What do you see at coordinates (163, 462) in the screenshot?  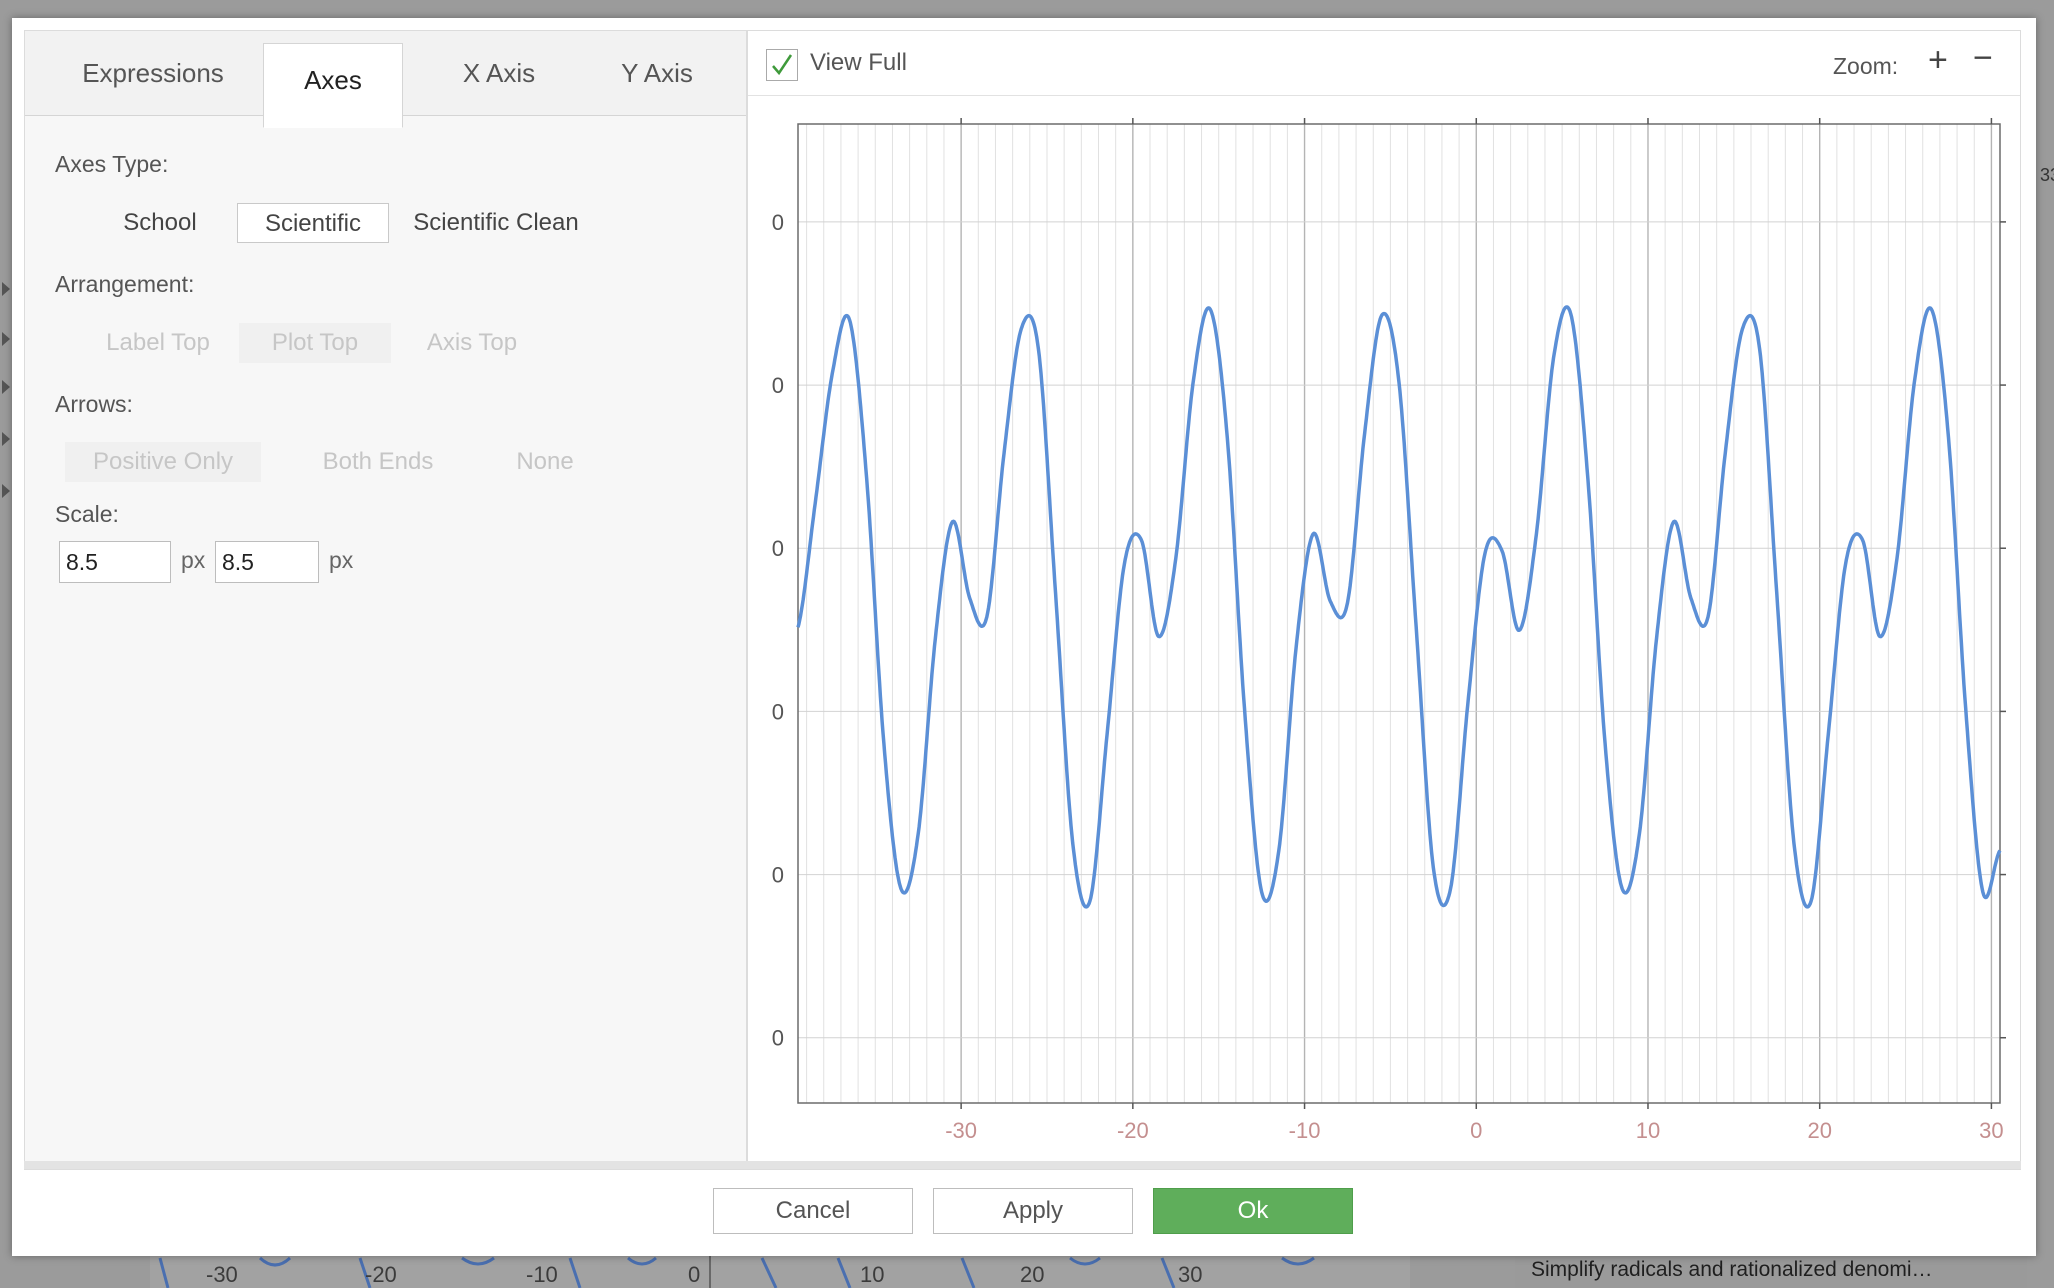 I see `arrows-positive-only-option: Positive Only` at bounding box center [163, 462].